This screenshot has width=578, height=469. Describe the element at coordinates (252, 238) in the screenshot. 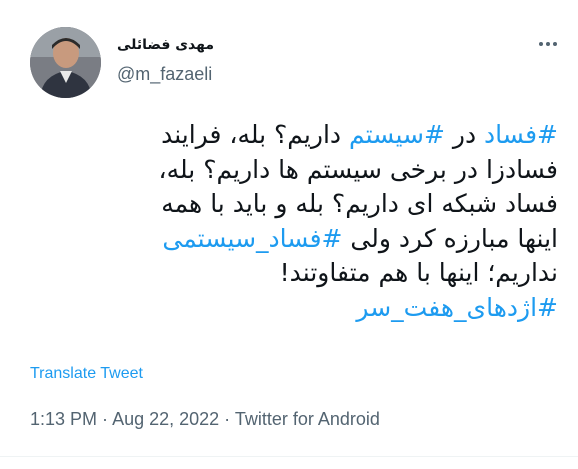

I see `hashtag-link: #فساد_سیستمی` at that location.